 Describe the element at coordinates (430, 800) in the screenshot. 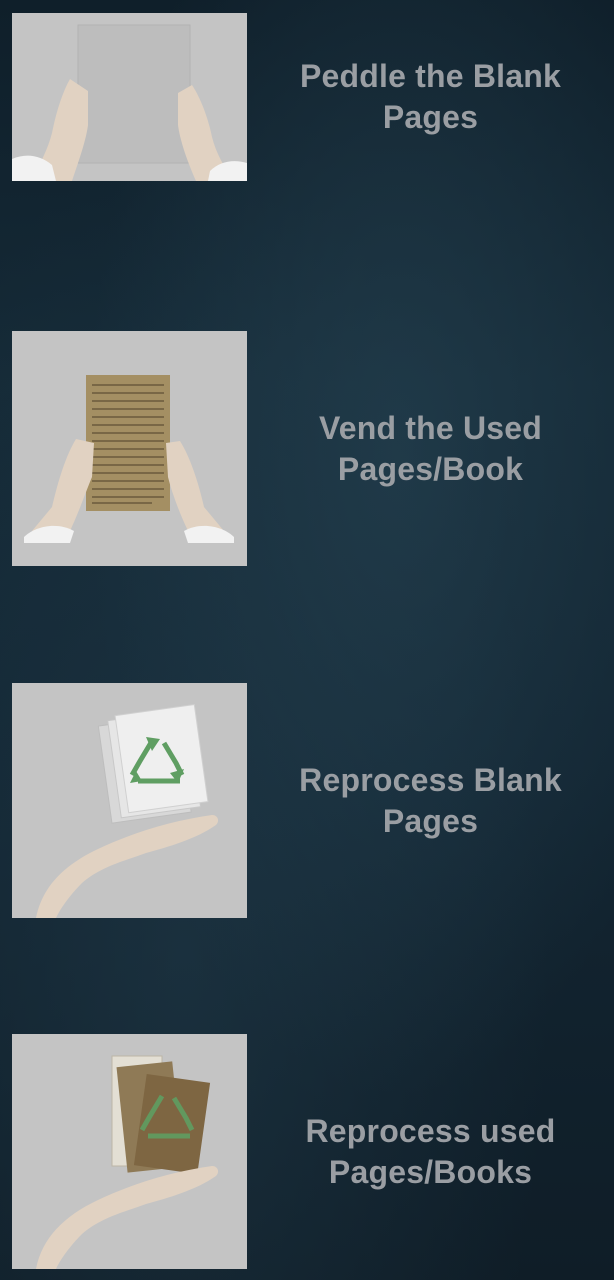

I see `option-label: Reprocess Blank Pages` at that location.